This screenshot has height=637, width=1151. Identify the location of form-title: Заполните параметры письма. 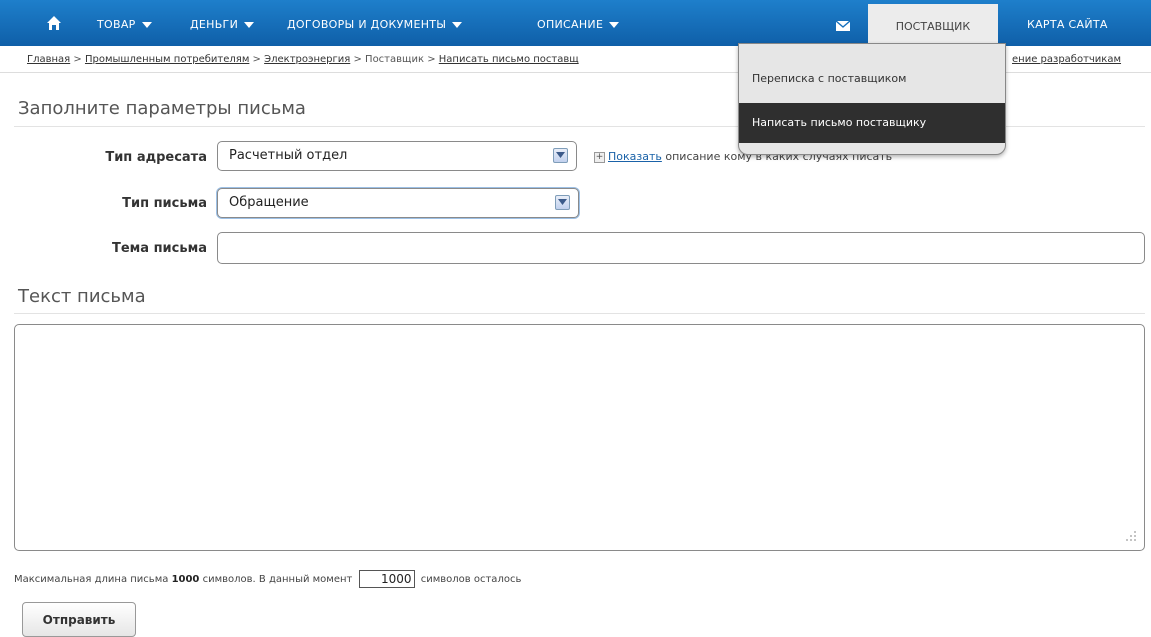
(162, 108).